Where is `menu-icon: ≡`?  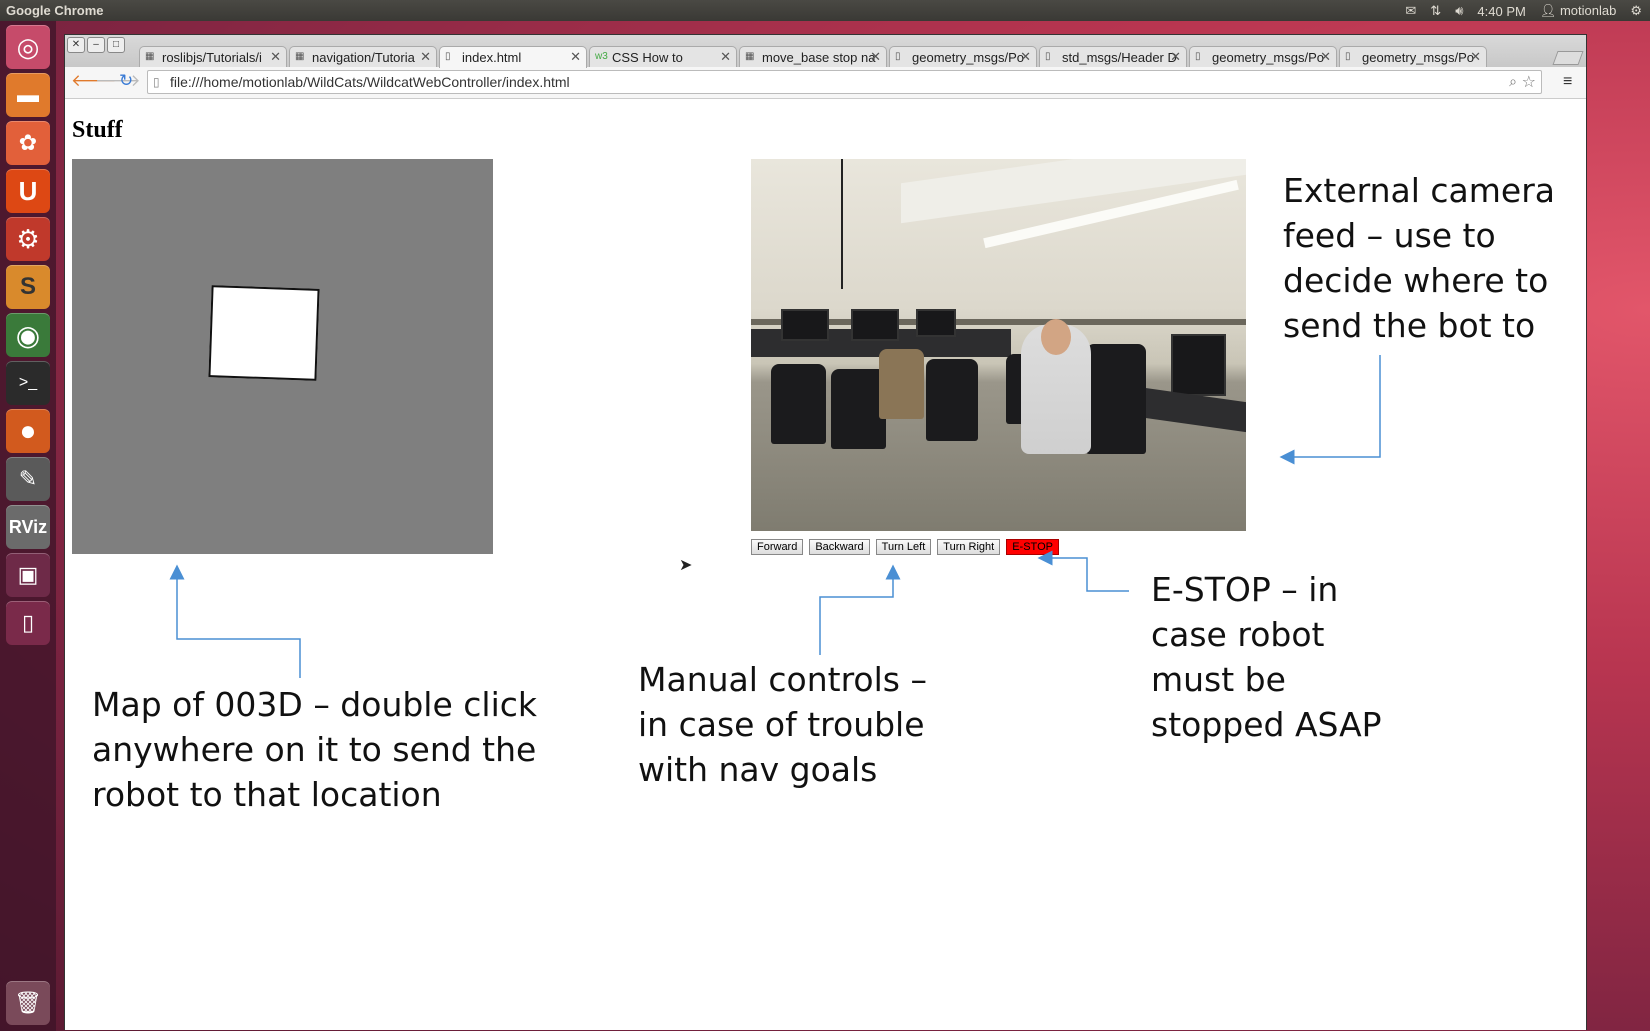
menu-icon: ≡ is located at coordinates (1567, 82).